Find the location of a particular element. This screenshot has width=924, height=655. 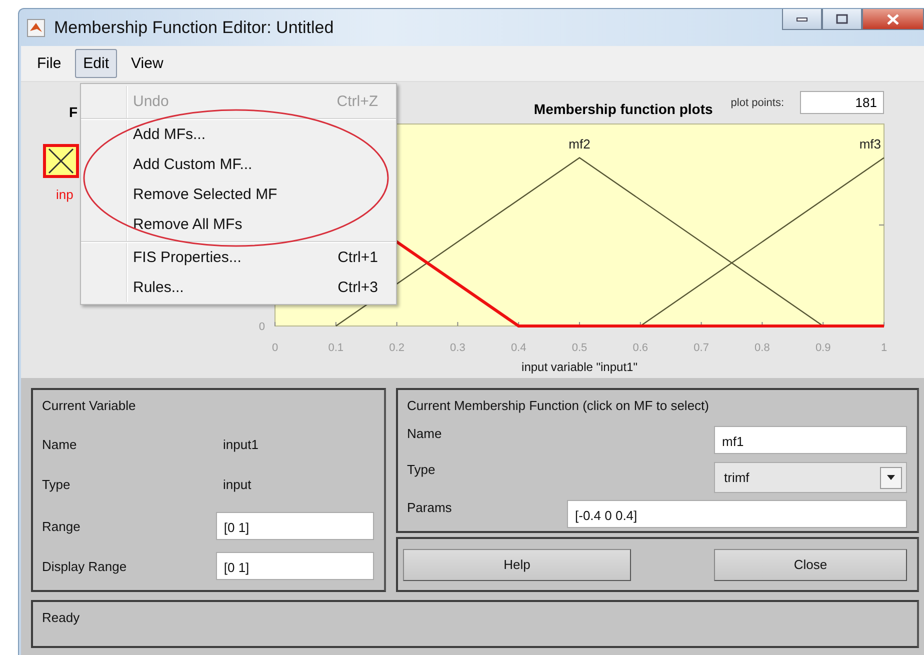

close-button is located at coordinates (893, 19).